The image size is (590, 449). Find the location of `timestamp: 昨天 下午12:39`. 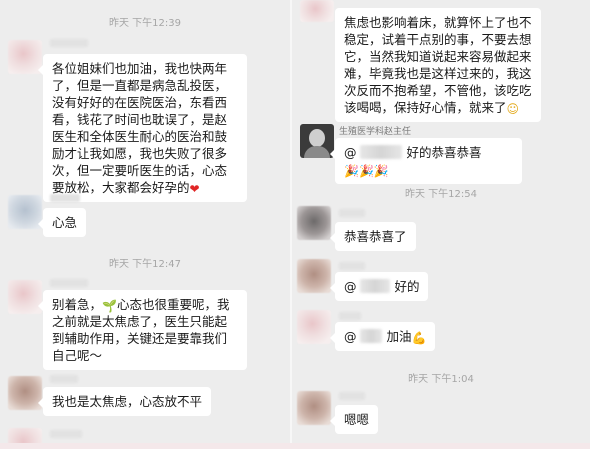

timestamp: 昨天 下午12:39 is located at coordinates (145, 23).